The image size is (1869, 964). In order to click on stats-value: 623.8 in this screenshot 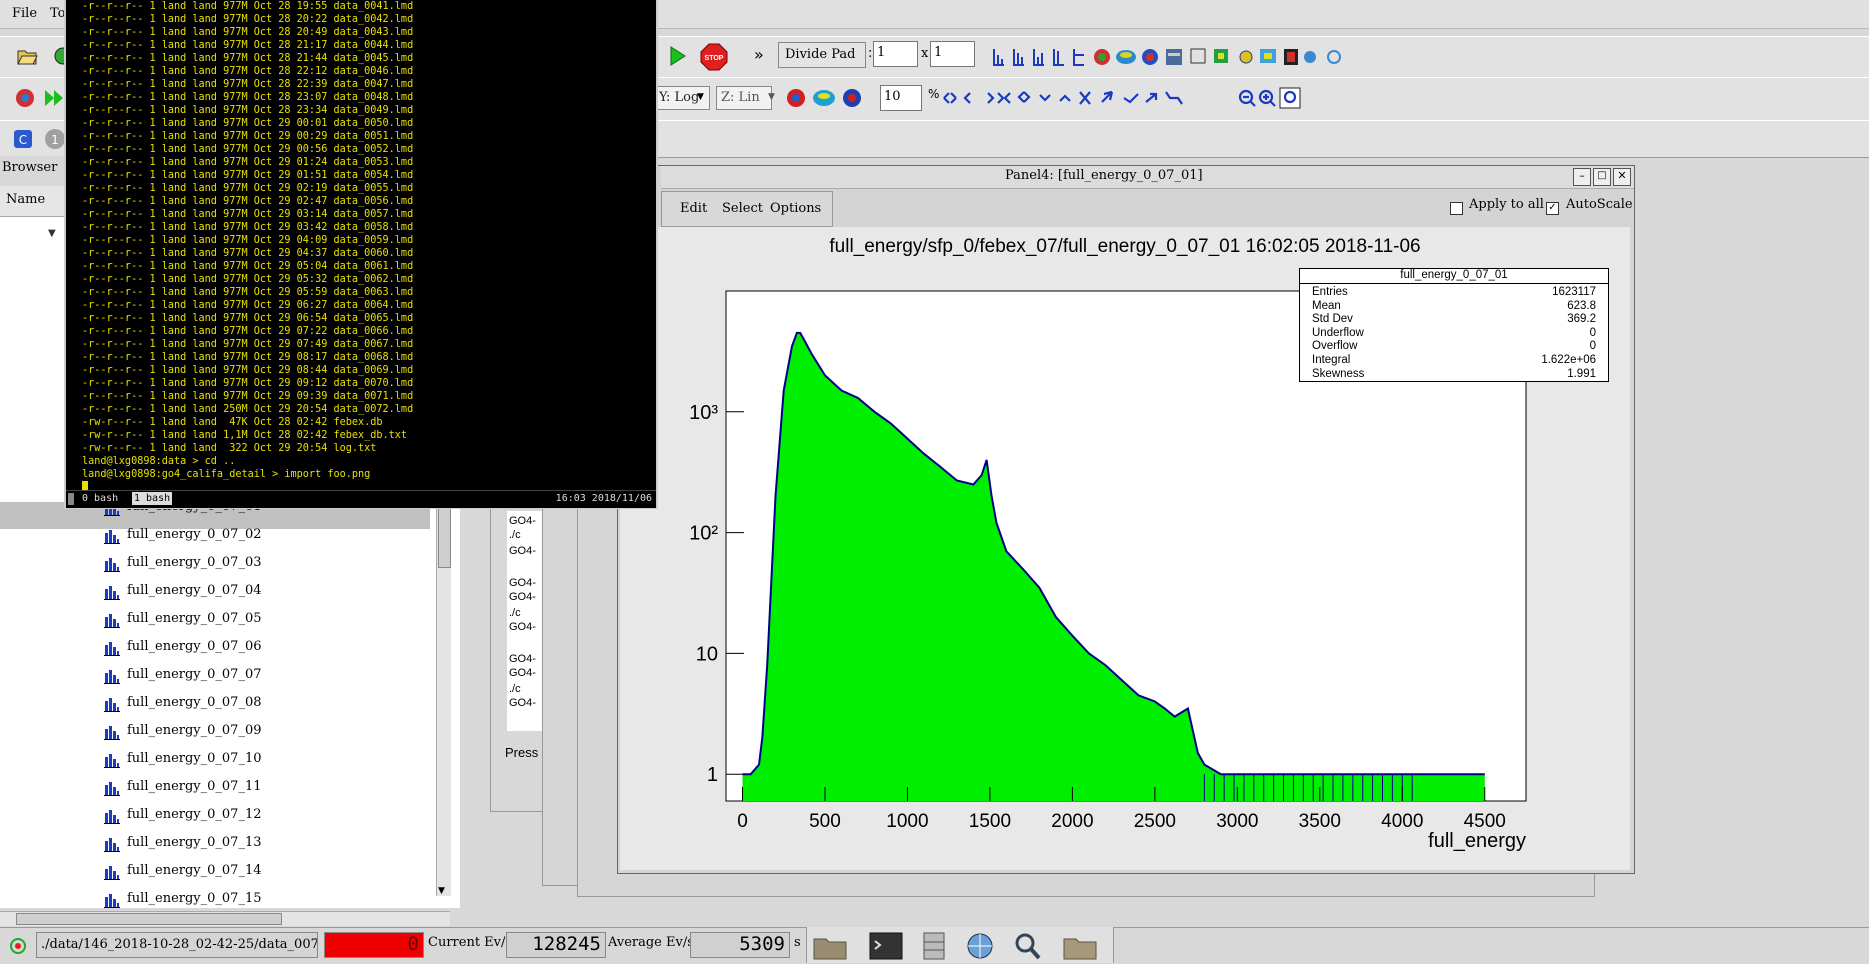, I will do `click(1581, 305)`.